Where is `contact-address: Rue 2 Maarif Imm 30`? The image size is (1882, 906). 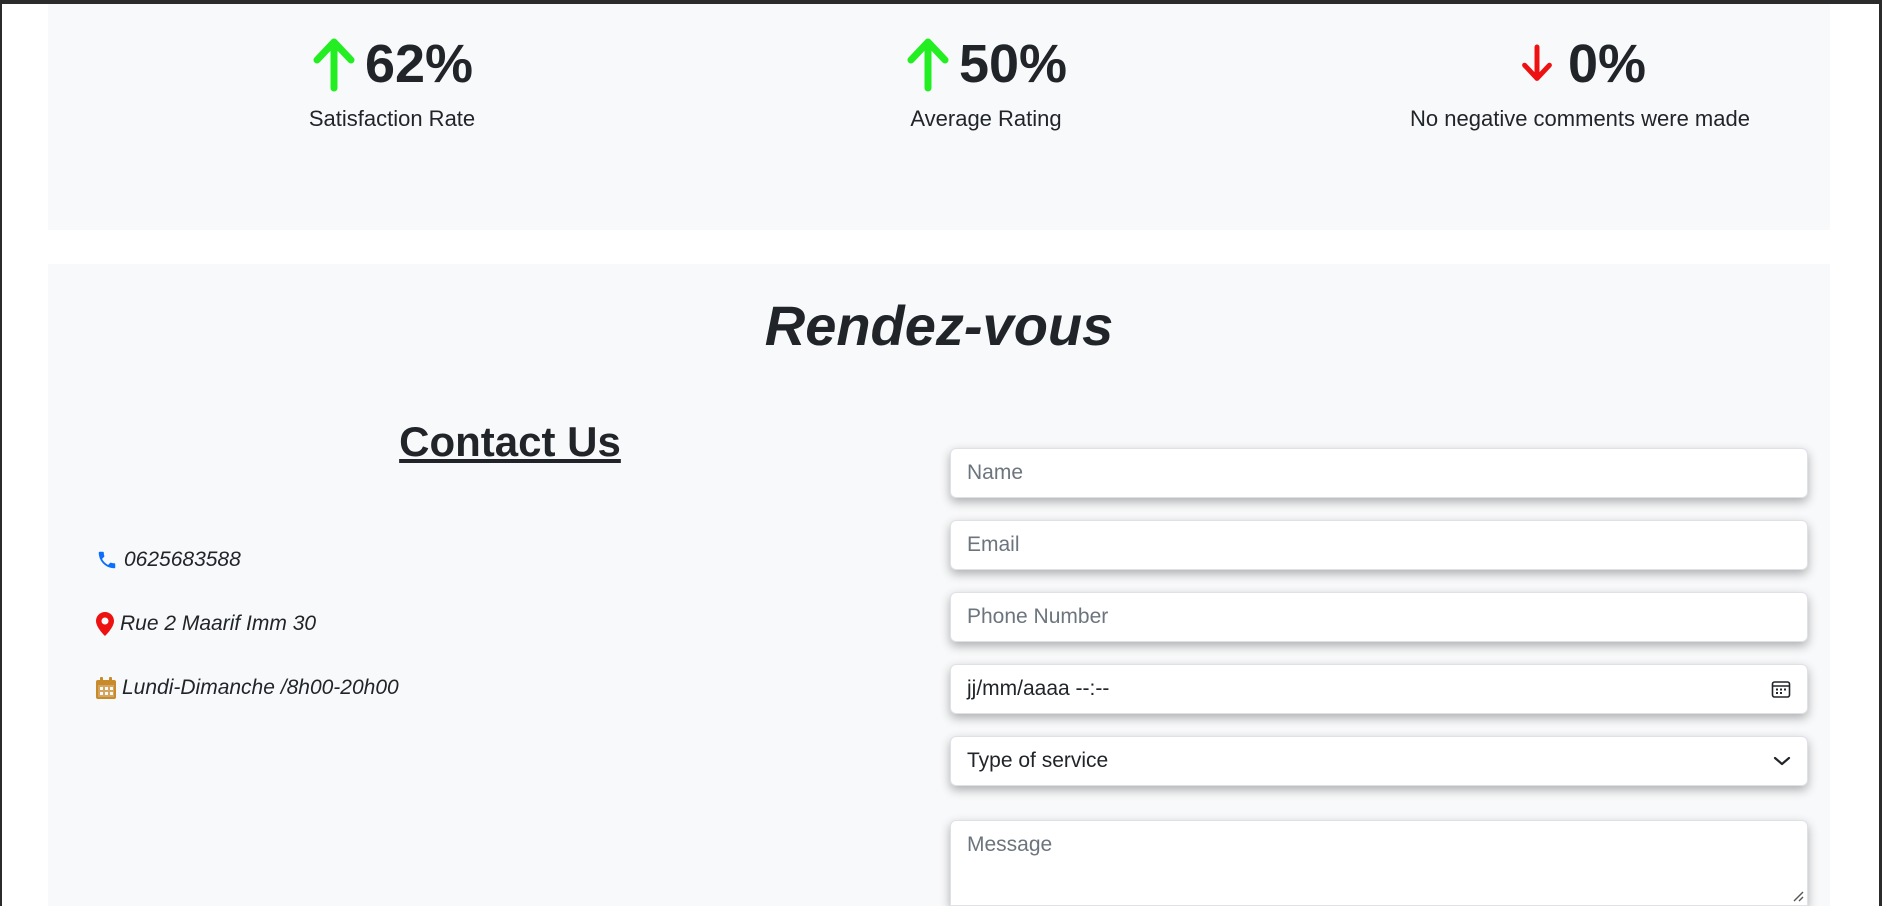
contact-address: Rue 2 Maarif Imm 30 is located at coordinates (206, 624).